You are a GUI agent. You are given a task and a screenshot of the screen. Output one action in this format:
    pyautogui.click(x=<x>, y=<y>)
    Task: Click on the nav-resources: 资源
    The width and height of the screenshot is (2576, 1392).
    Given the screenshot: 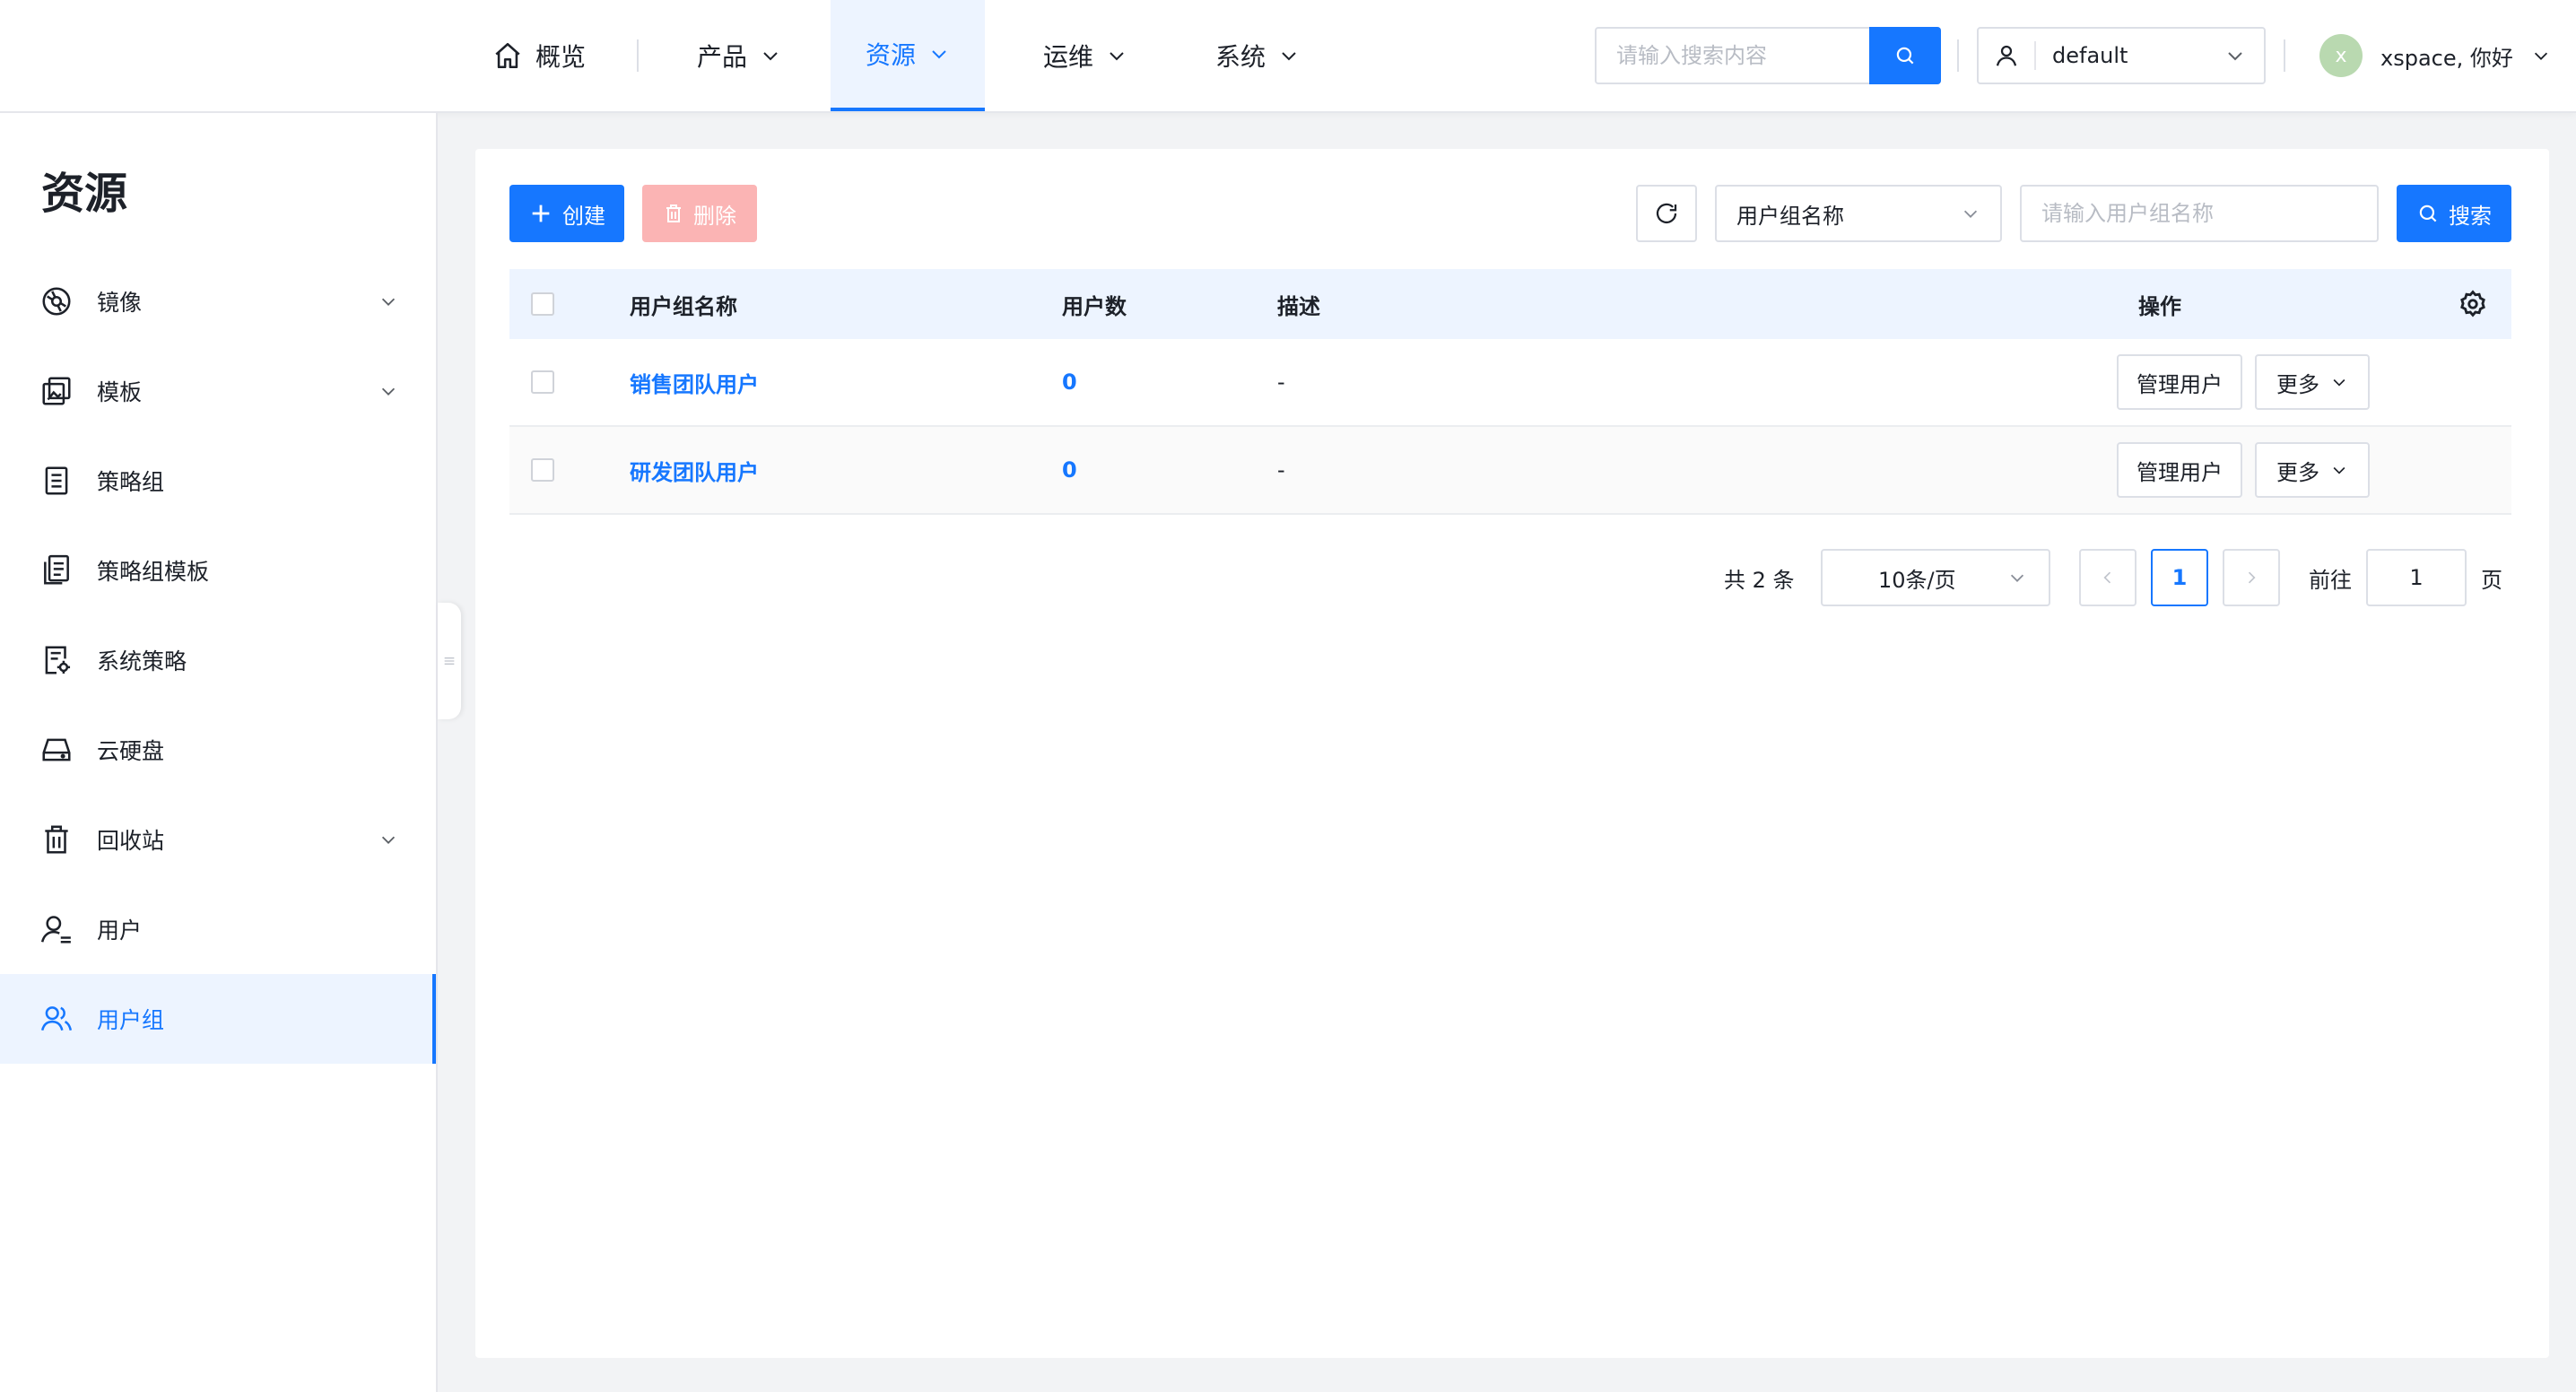 What is the action you would take?
    pyautogui.click(x=908, y=55)
    